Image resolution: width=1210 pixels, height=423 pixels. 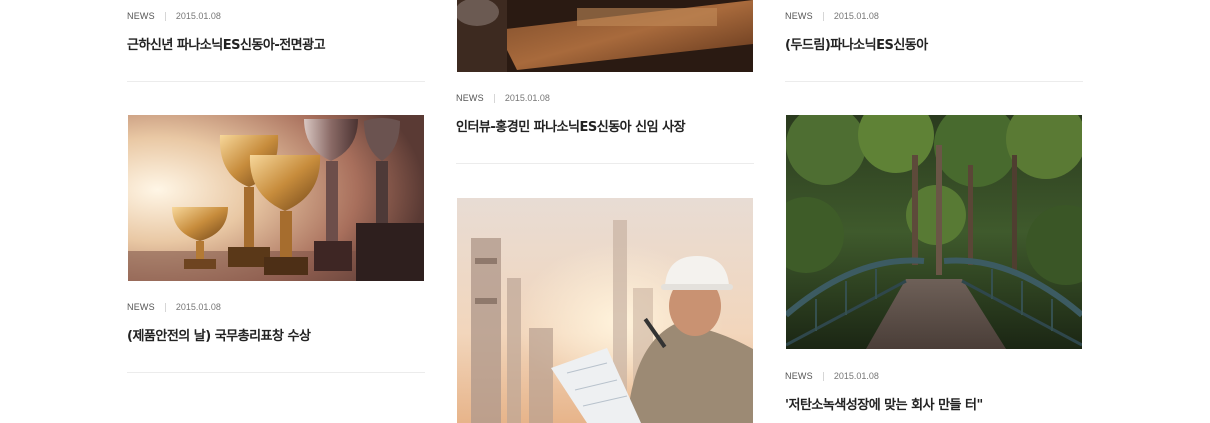 What do you see at coordinates (934, 232) in the screenshot?
I see `bridge-image` at bounding box center [934, 232].